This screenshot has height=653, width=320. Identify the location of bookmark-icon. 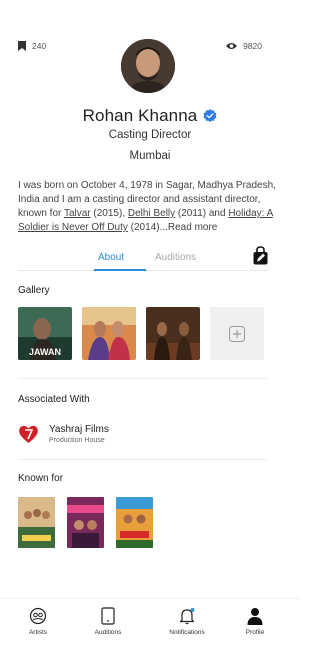
(22, 46).